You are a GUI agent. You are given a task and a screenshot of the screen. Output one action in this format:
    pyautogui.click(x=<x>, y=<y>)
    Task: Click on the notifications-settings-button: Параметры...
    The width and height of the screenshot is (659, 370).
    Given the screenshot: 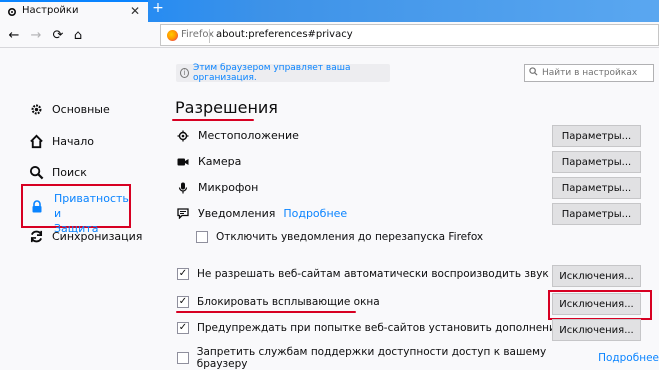 What is the action you would take?
    pyautogui.click(x=596, y=214)
    